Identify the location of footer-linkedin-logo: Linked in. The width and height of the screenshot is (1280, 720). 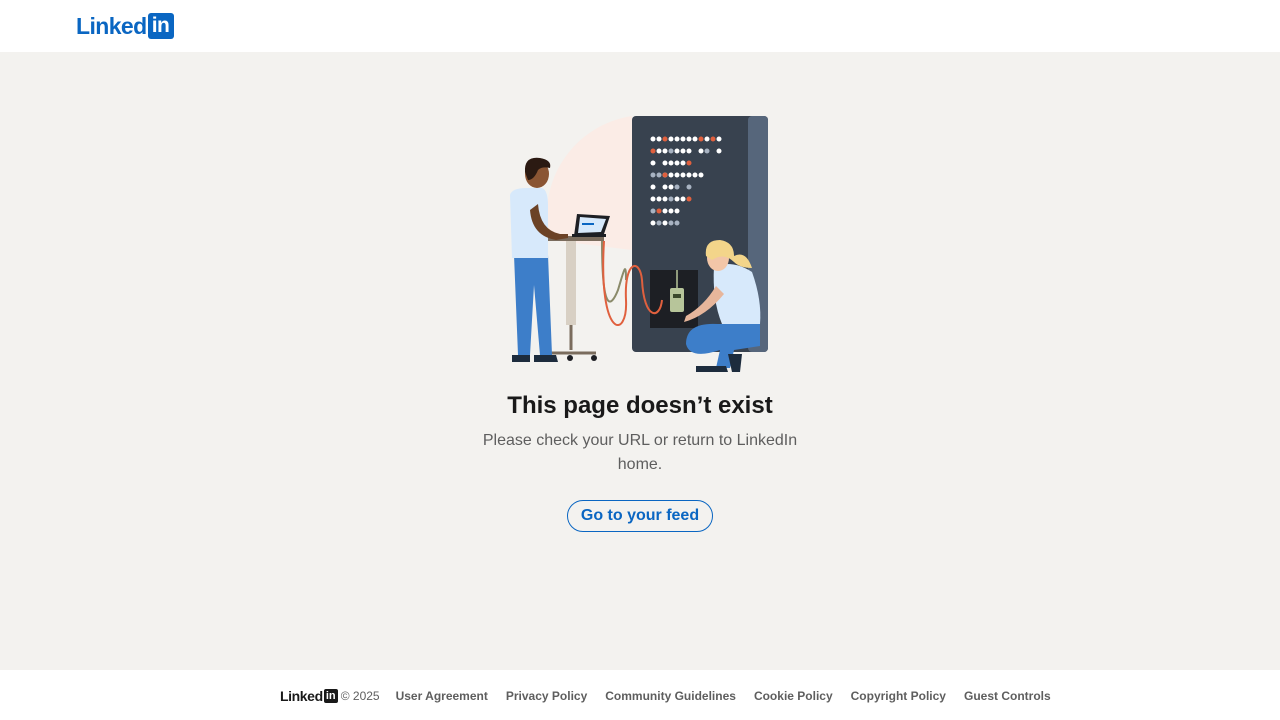
(309, 696).